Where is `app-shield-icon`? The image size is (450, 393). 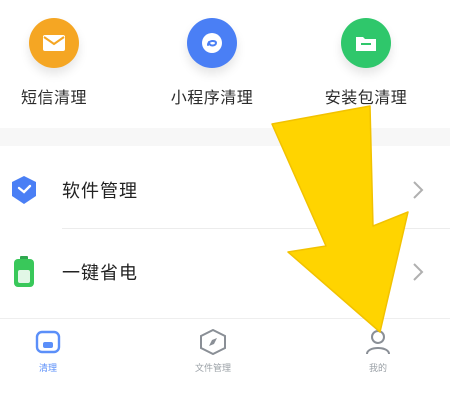 app-shield-icon is located at coordinates (24, 190).